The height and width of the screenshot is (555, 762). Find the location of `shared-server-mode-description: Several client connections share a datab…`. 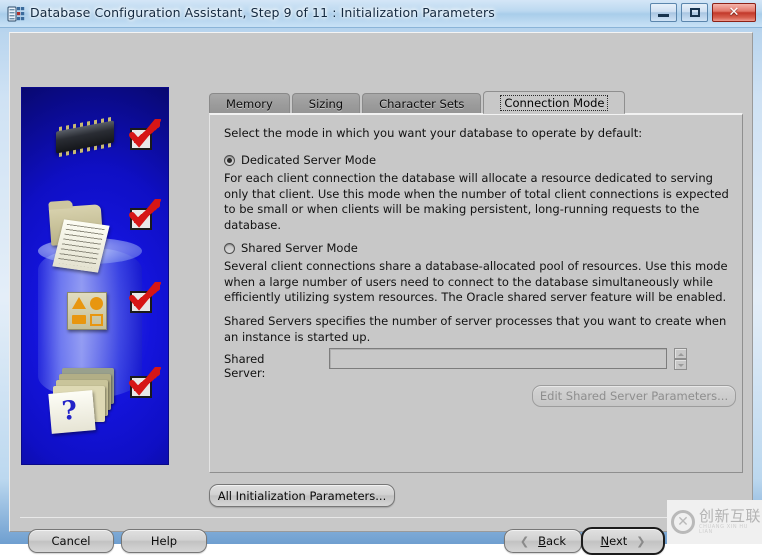

shared-server-mode-description: Several client connections share a datab… is located at coordinates (476, 282).